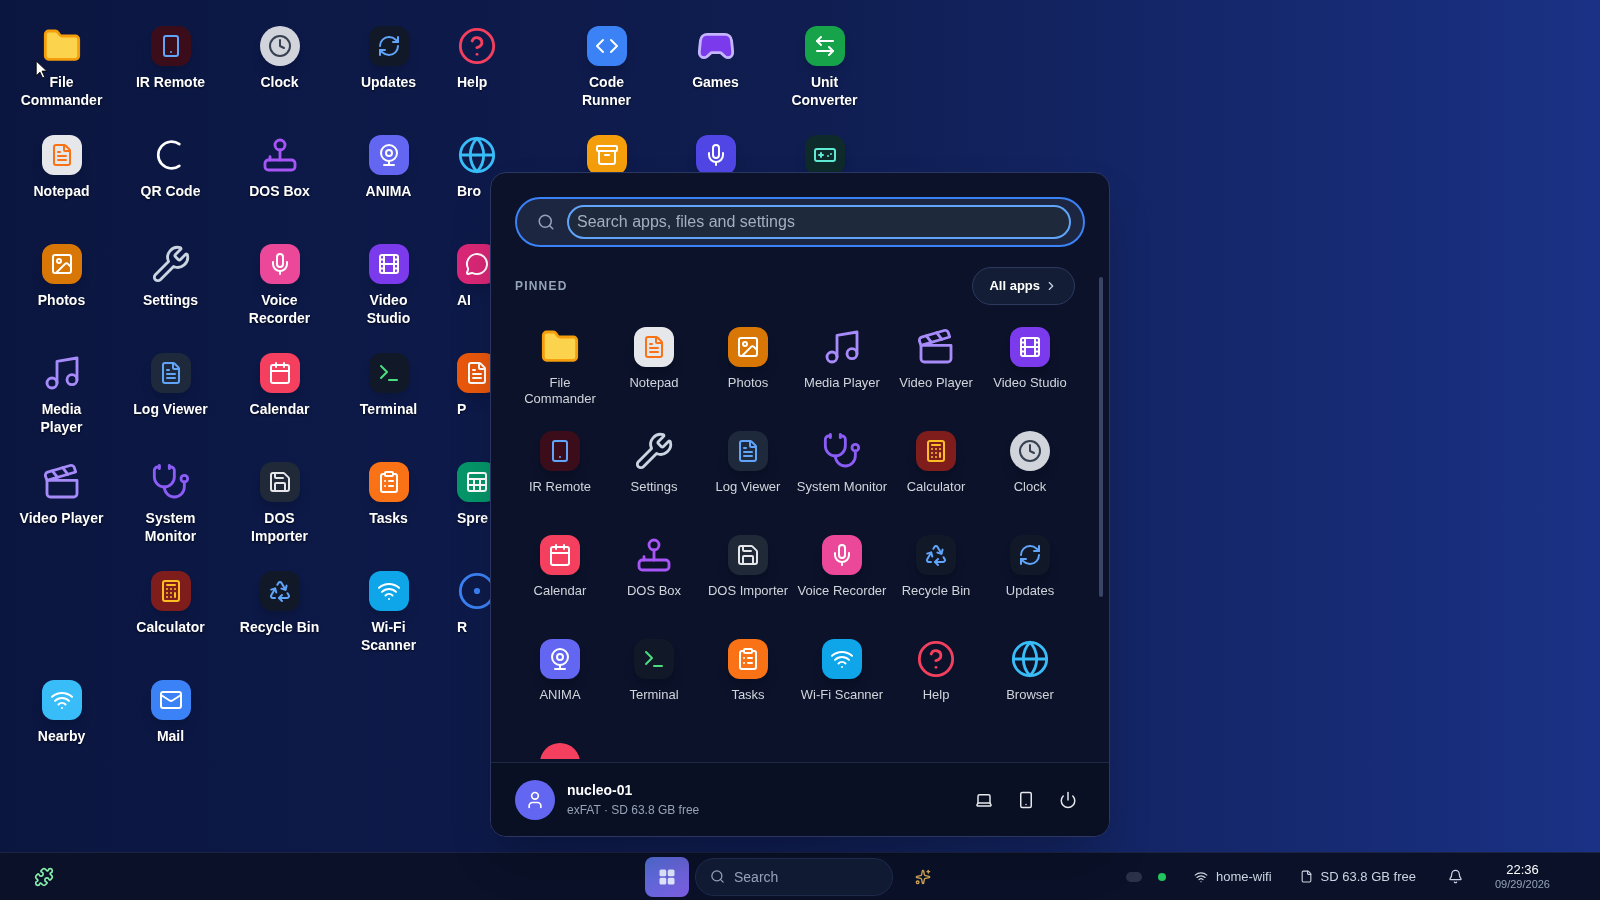 The width and height of the screenshot is (1600, 900). Describe the element at coordinates (634, 810) in the screenshot. I see `storage-detail: exFAT · SD 63.8 GB free` at that location.